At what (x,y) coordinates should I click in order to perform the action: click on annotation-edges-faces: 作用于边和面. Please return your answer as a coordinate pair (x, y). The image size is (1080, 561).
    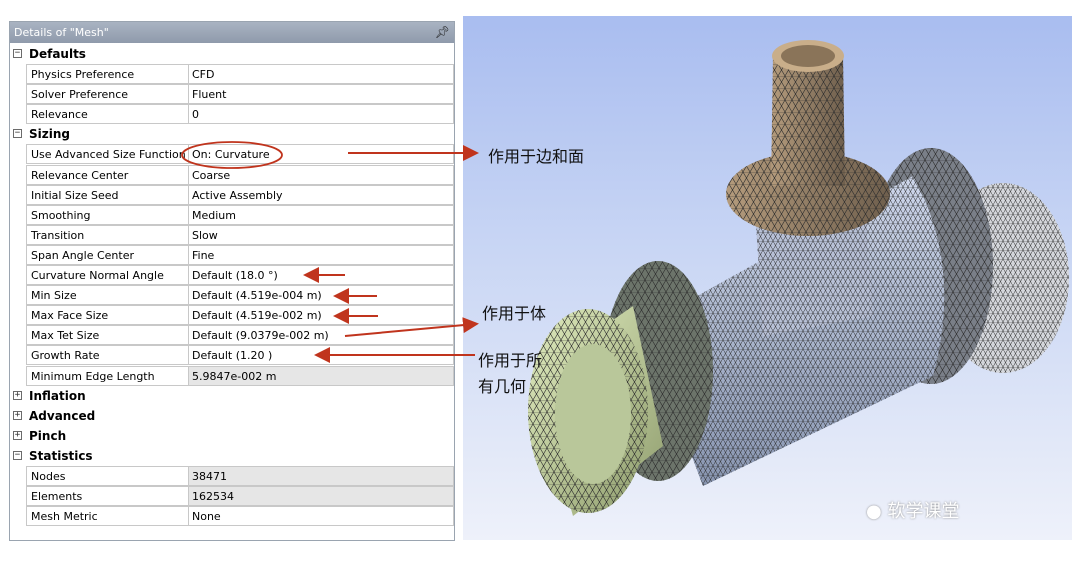
    Looking at the image, I should click on (536, 156).